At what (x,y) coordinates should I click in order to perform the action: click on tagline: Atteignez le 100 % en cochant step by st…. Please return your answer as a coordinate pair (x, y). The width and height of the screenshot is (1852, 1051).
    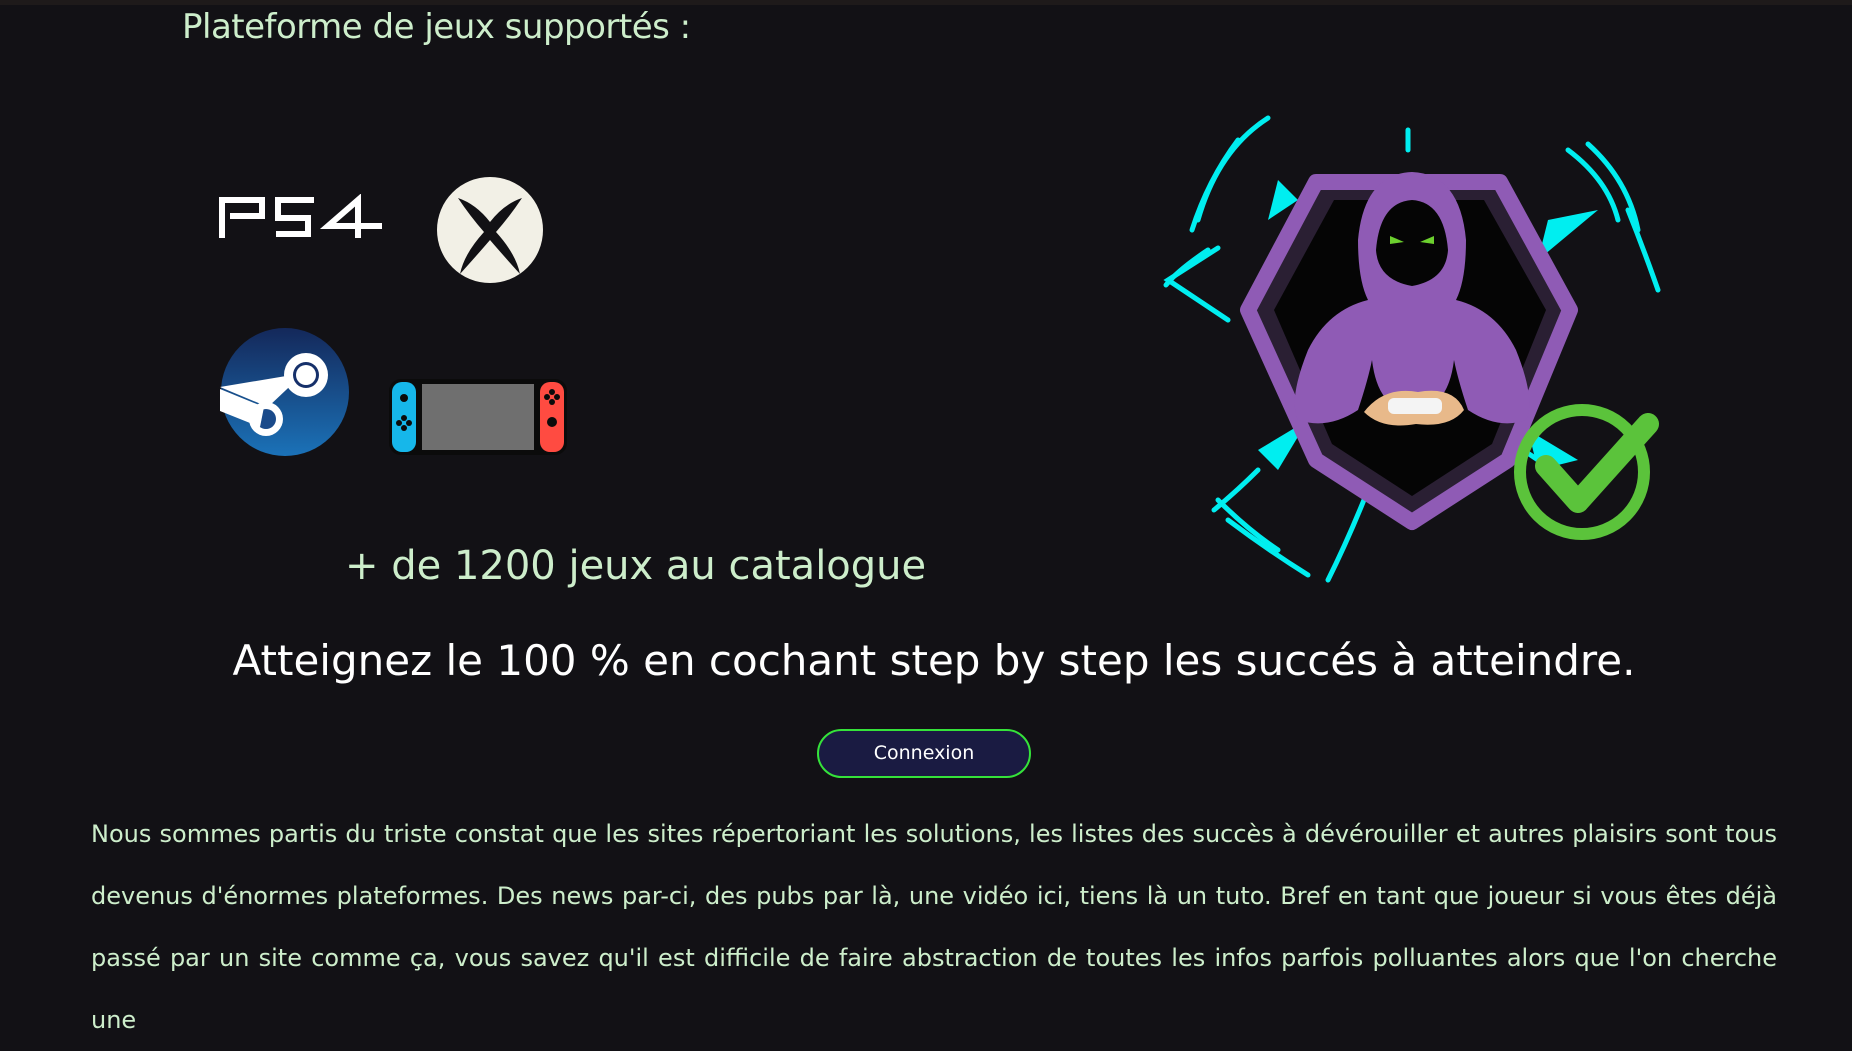
    Looking at the image, I should click on (934, 660).